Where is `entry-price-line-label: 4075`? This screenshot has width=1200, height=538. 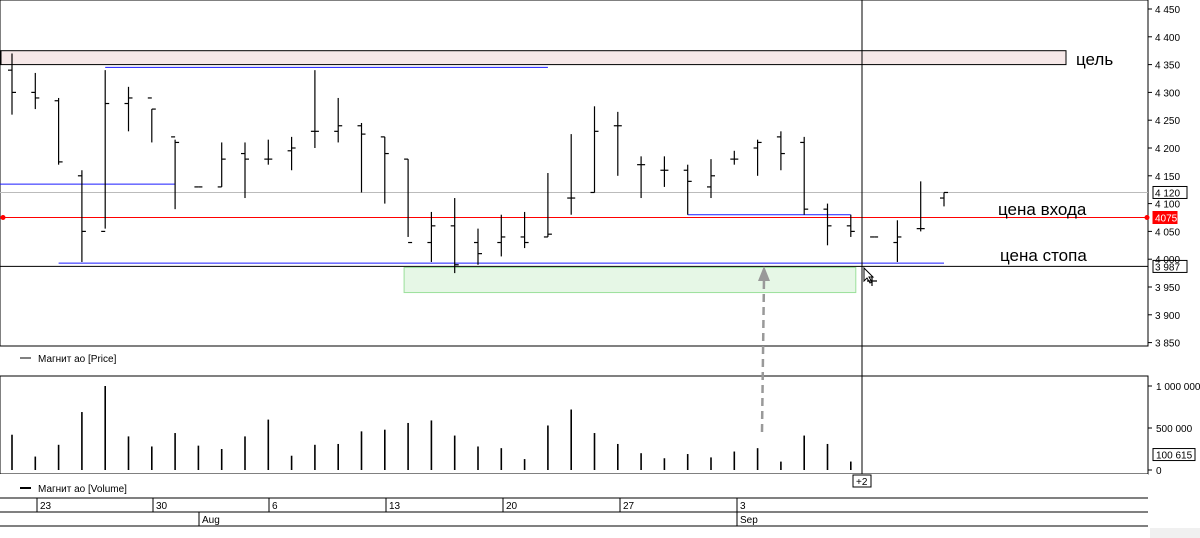
entry-price-line-label: 4075 is located at coordinates (1166, 219).